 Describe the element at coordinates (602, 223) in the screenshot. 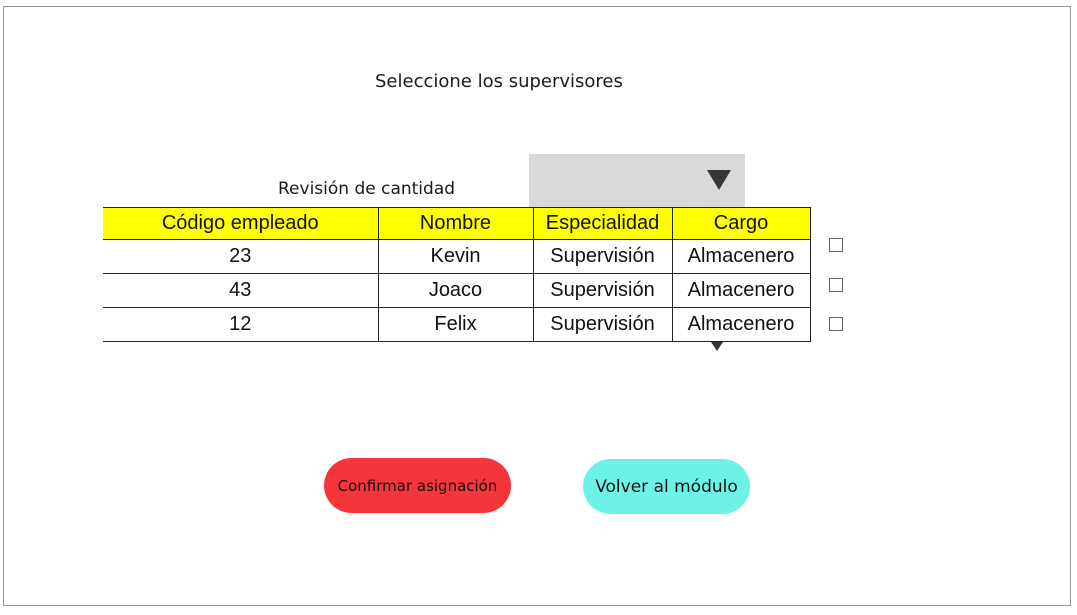

I see `header-specialty: Especialidad` at that location.